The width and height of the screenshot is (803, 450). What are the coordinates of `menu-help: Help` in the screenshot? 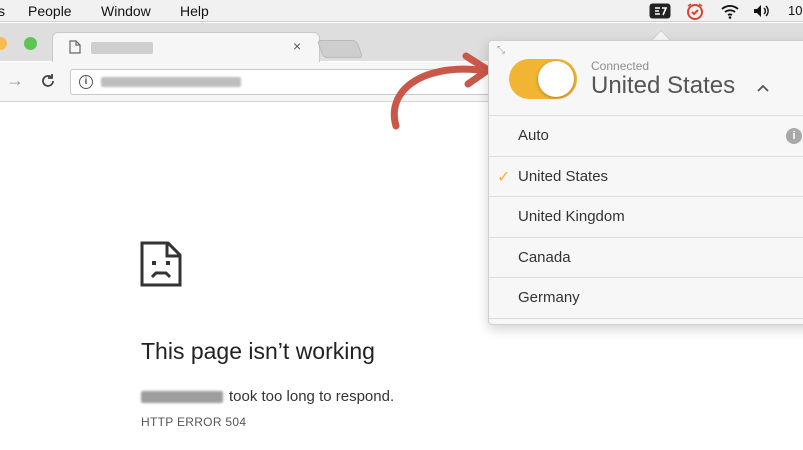 It's located at (194, 11).